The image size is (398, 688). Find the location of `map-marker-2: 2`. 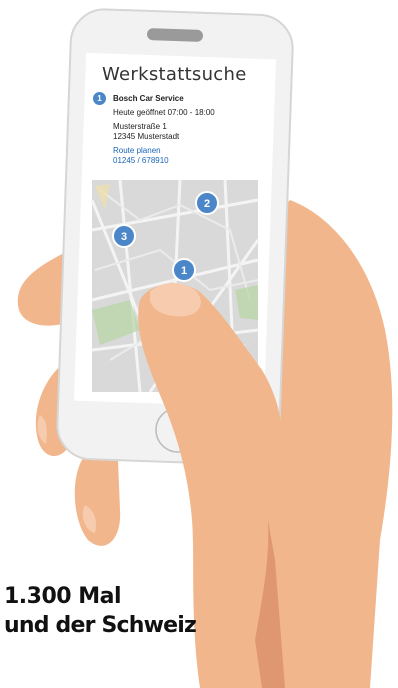

map-marker-2: 2 is located at coordinates (207, 203).